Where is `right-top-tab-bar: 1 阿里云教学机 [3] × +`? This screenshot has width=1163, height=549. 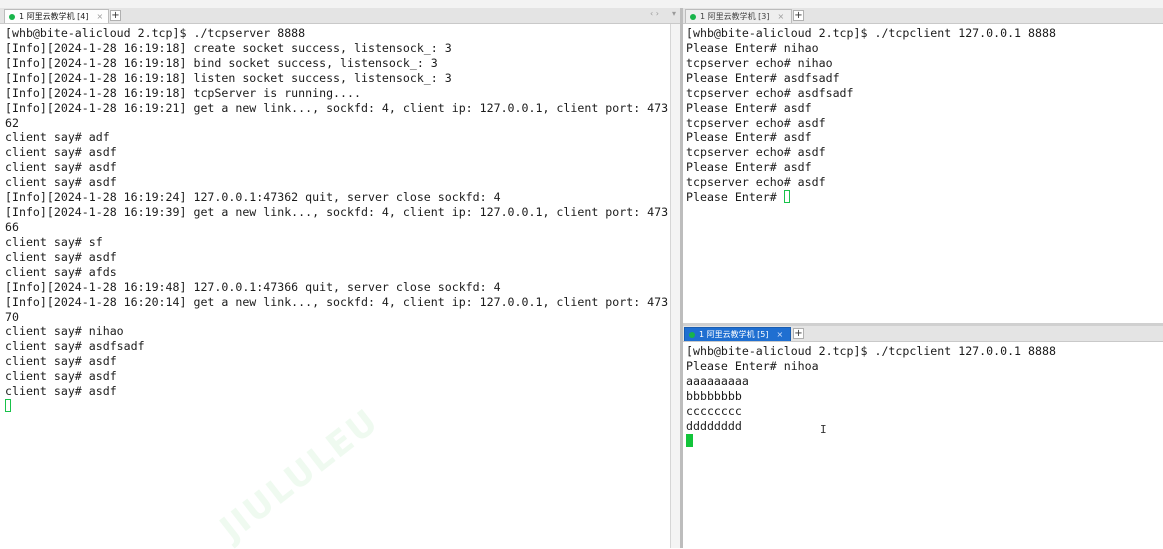 right-top-tab-bar: 1 阿里云教学机 [3] × + is located at coordinates (923, 16).